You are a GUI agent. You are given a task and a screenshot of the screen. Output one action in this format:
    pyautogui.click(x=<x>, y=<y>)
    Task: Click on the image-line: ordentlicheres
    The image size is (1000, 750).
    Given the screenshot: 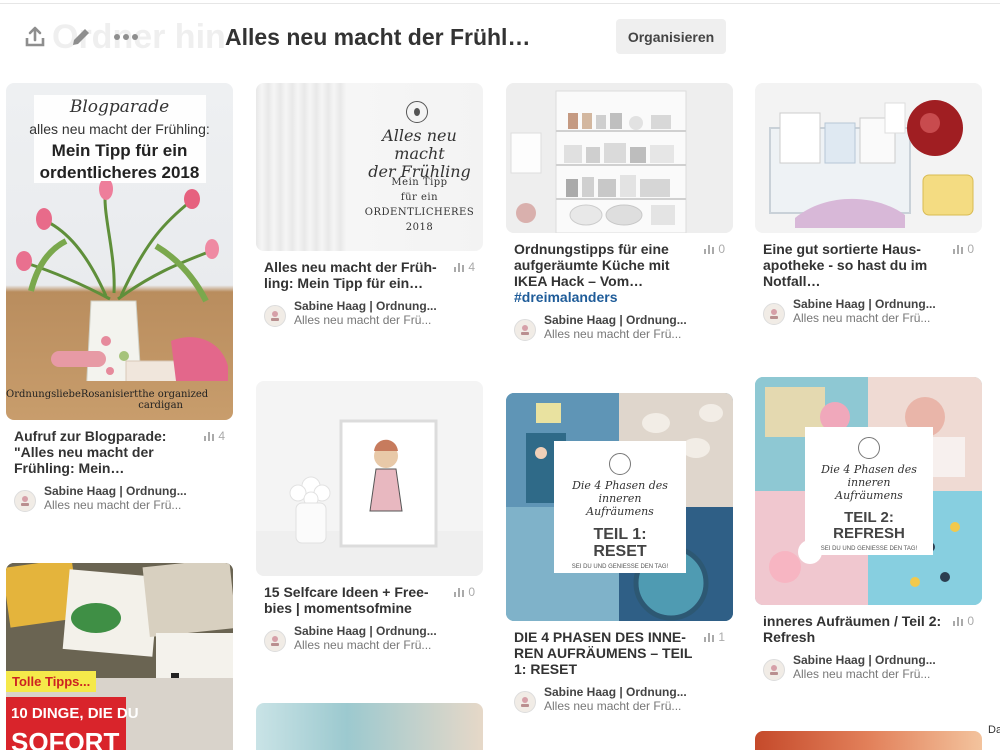 What is the action you would take?
    pyautogui.click(x=419, y=212)
    